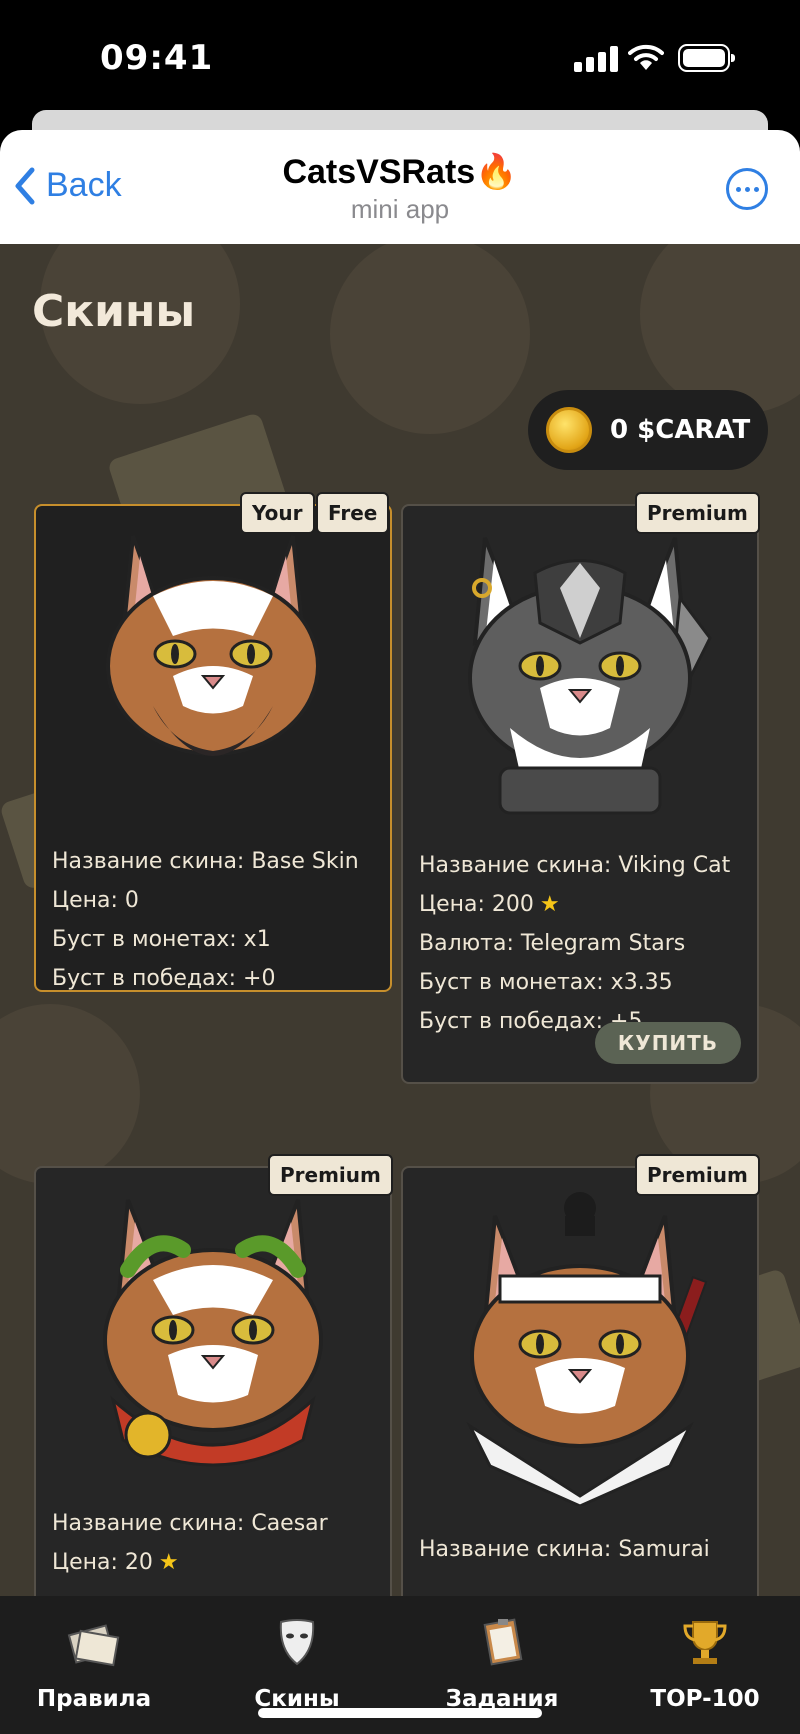 The image size is (800, 1734). I want to click on more-options-button, so click(747, 189).